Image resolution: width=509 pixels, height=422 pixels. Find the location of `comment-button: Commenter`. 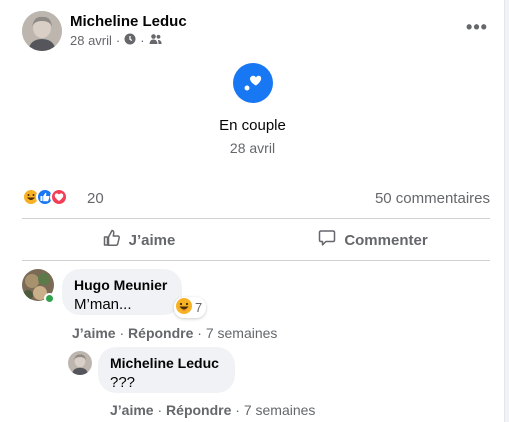

comment-button: Commenter is located at coordinates (373, 240).